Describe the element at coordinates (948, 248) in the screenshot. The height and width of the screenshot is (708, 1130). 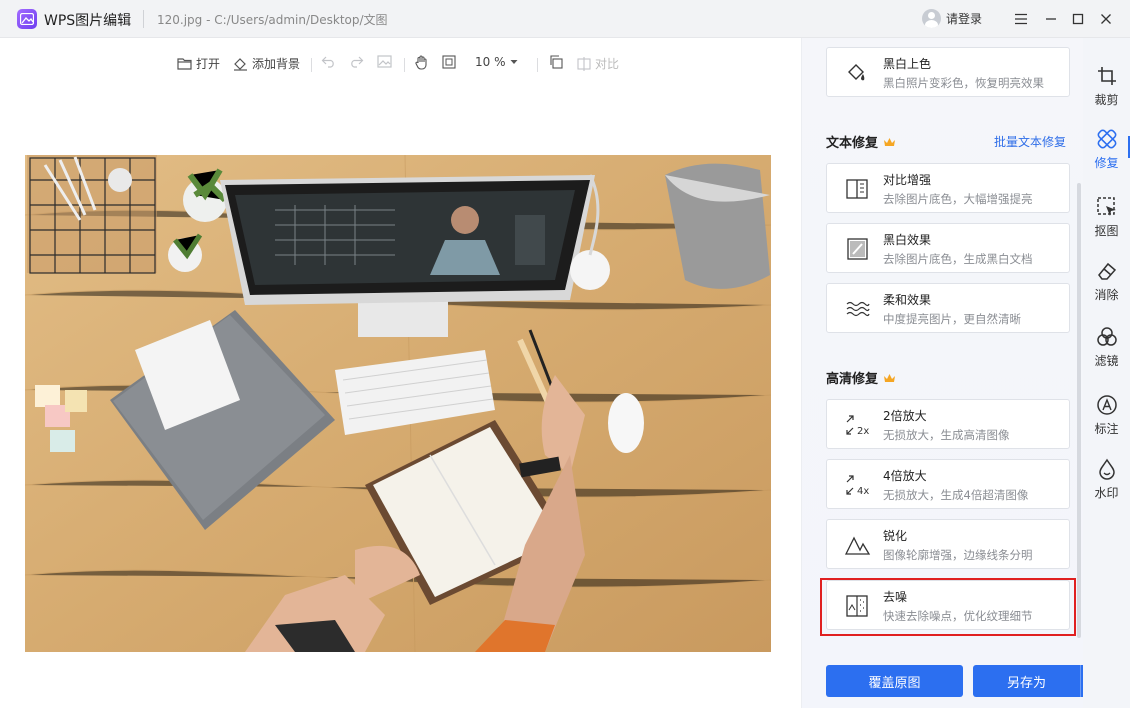
I see `black-white-card: 黑白效果 去除图片底色，生成黑白文档` at that location.